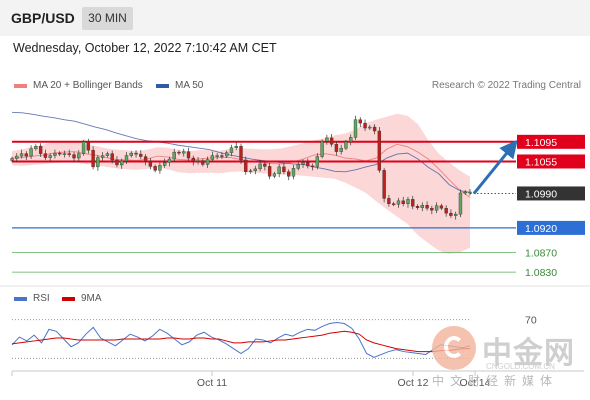 This screenshot has width=590, height=400. I want to click on level-label-1.0920: 1.0920, so click(541, 229).